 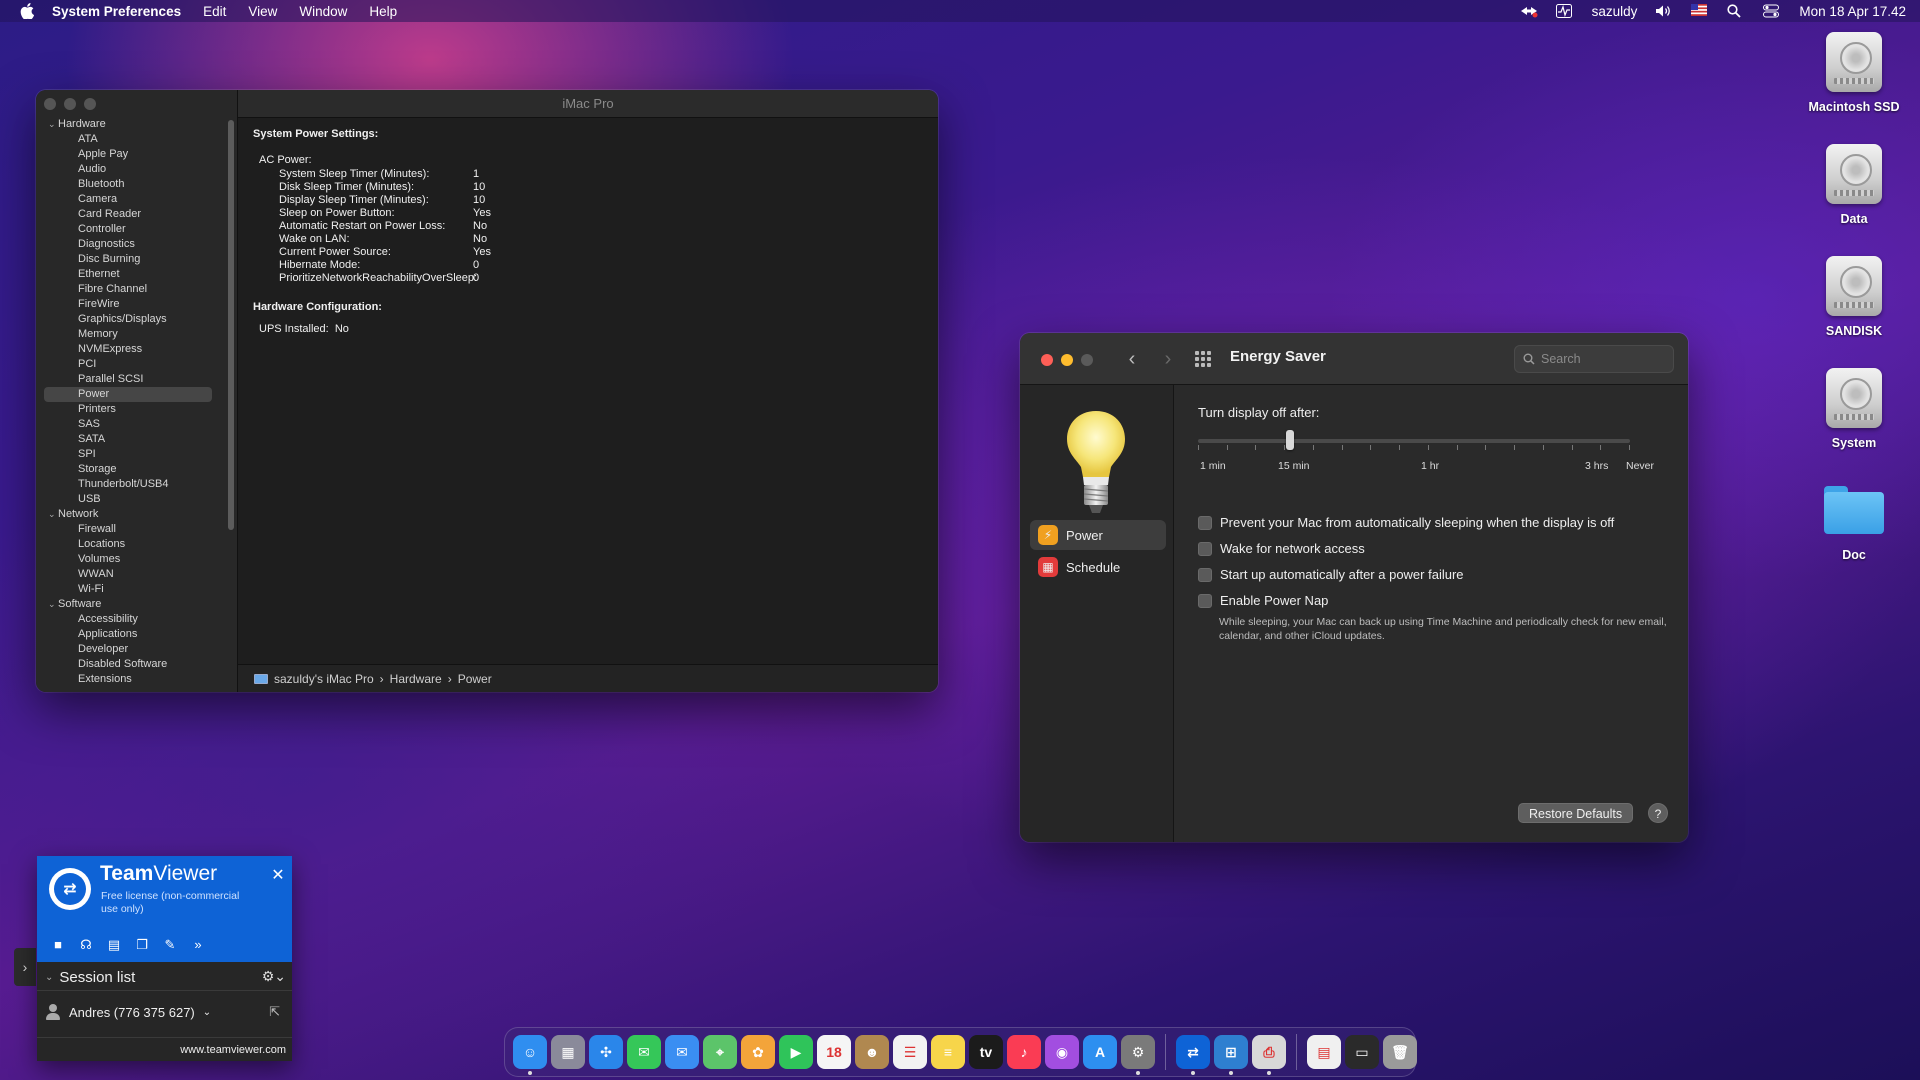 What do you see at coordinates (129, 229) in the screenshot?
I see `tree-item: Controller` at bounding box center [129, 229].